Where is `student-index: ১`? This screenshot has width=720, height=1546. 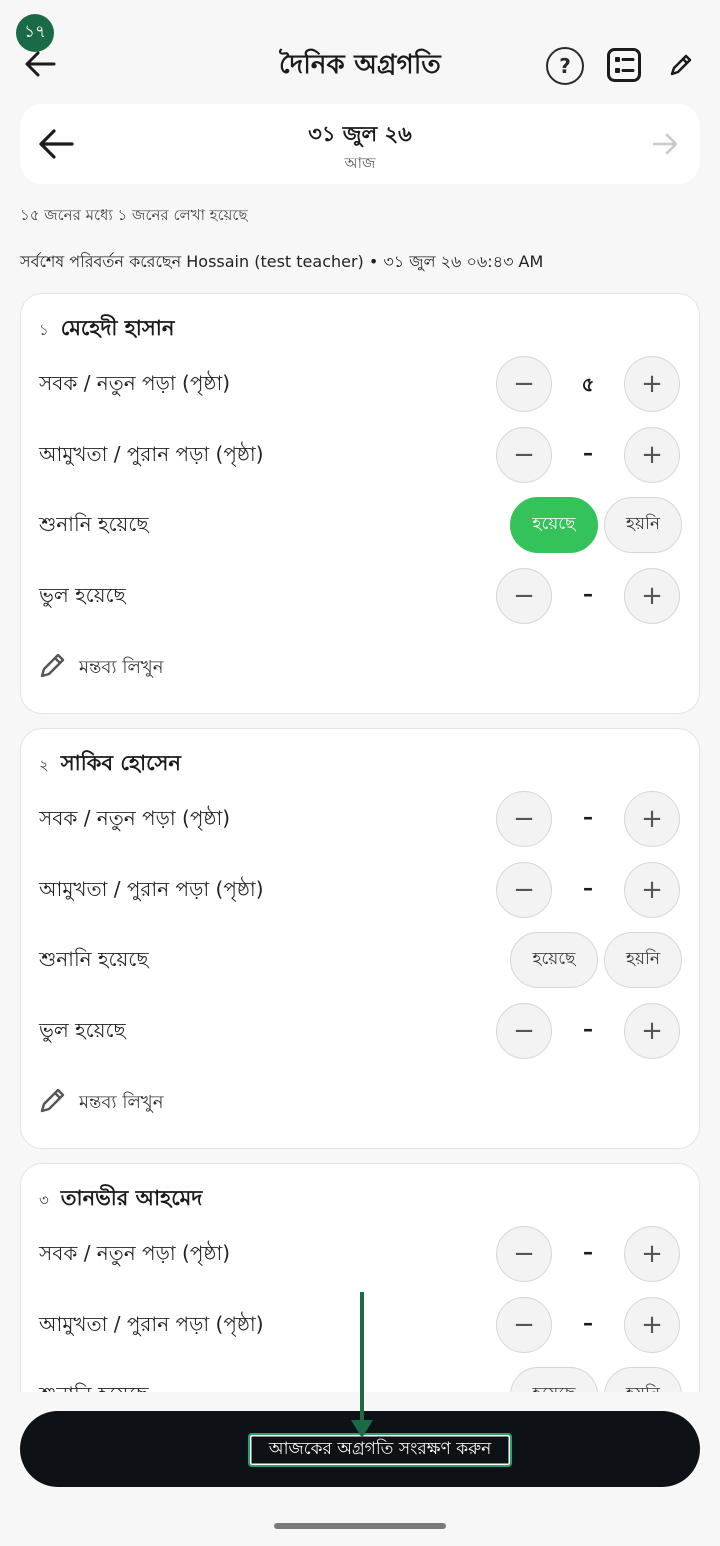 student-index: ১ is located at coordinates (44, 330).